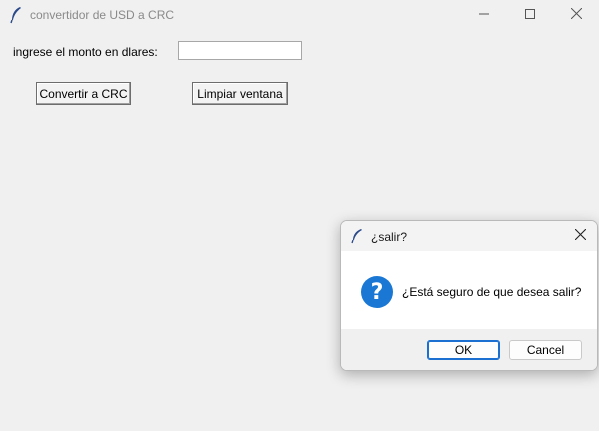 The image size is (599, 431). What do you see at coordinates (83, 93) in the screenshot?
I see `convert-button: Convertir a CRC` at bounding box center [83, 93].